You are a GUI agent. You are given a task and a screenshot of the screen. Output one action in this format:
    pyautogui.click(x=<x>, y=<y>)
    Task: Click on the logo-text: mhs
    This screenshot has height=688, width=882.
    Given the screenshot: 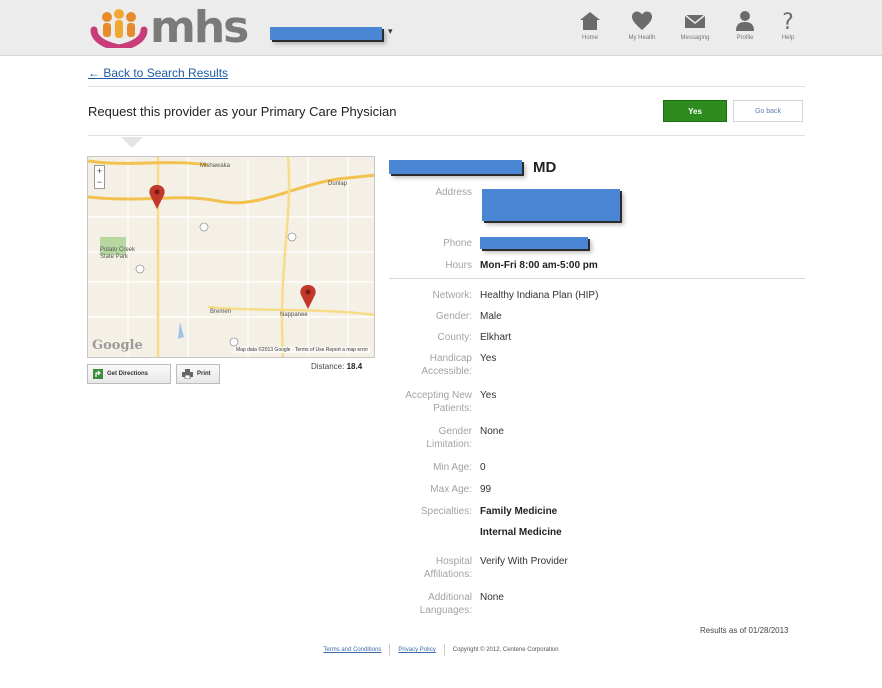 What is the action you would take?
    pyautogui.click(x=199, y=27)
    